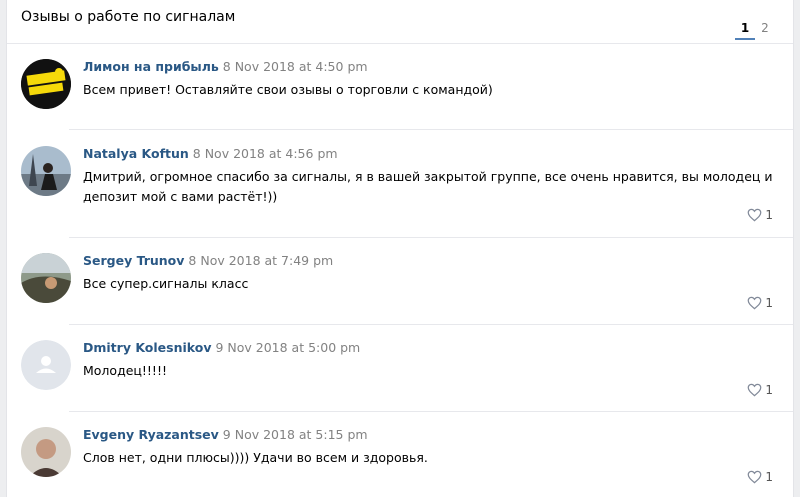  I want to click on page-title: Озывы о работе по сигналам, so click(128, 17).